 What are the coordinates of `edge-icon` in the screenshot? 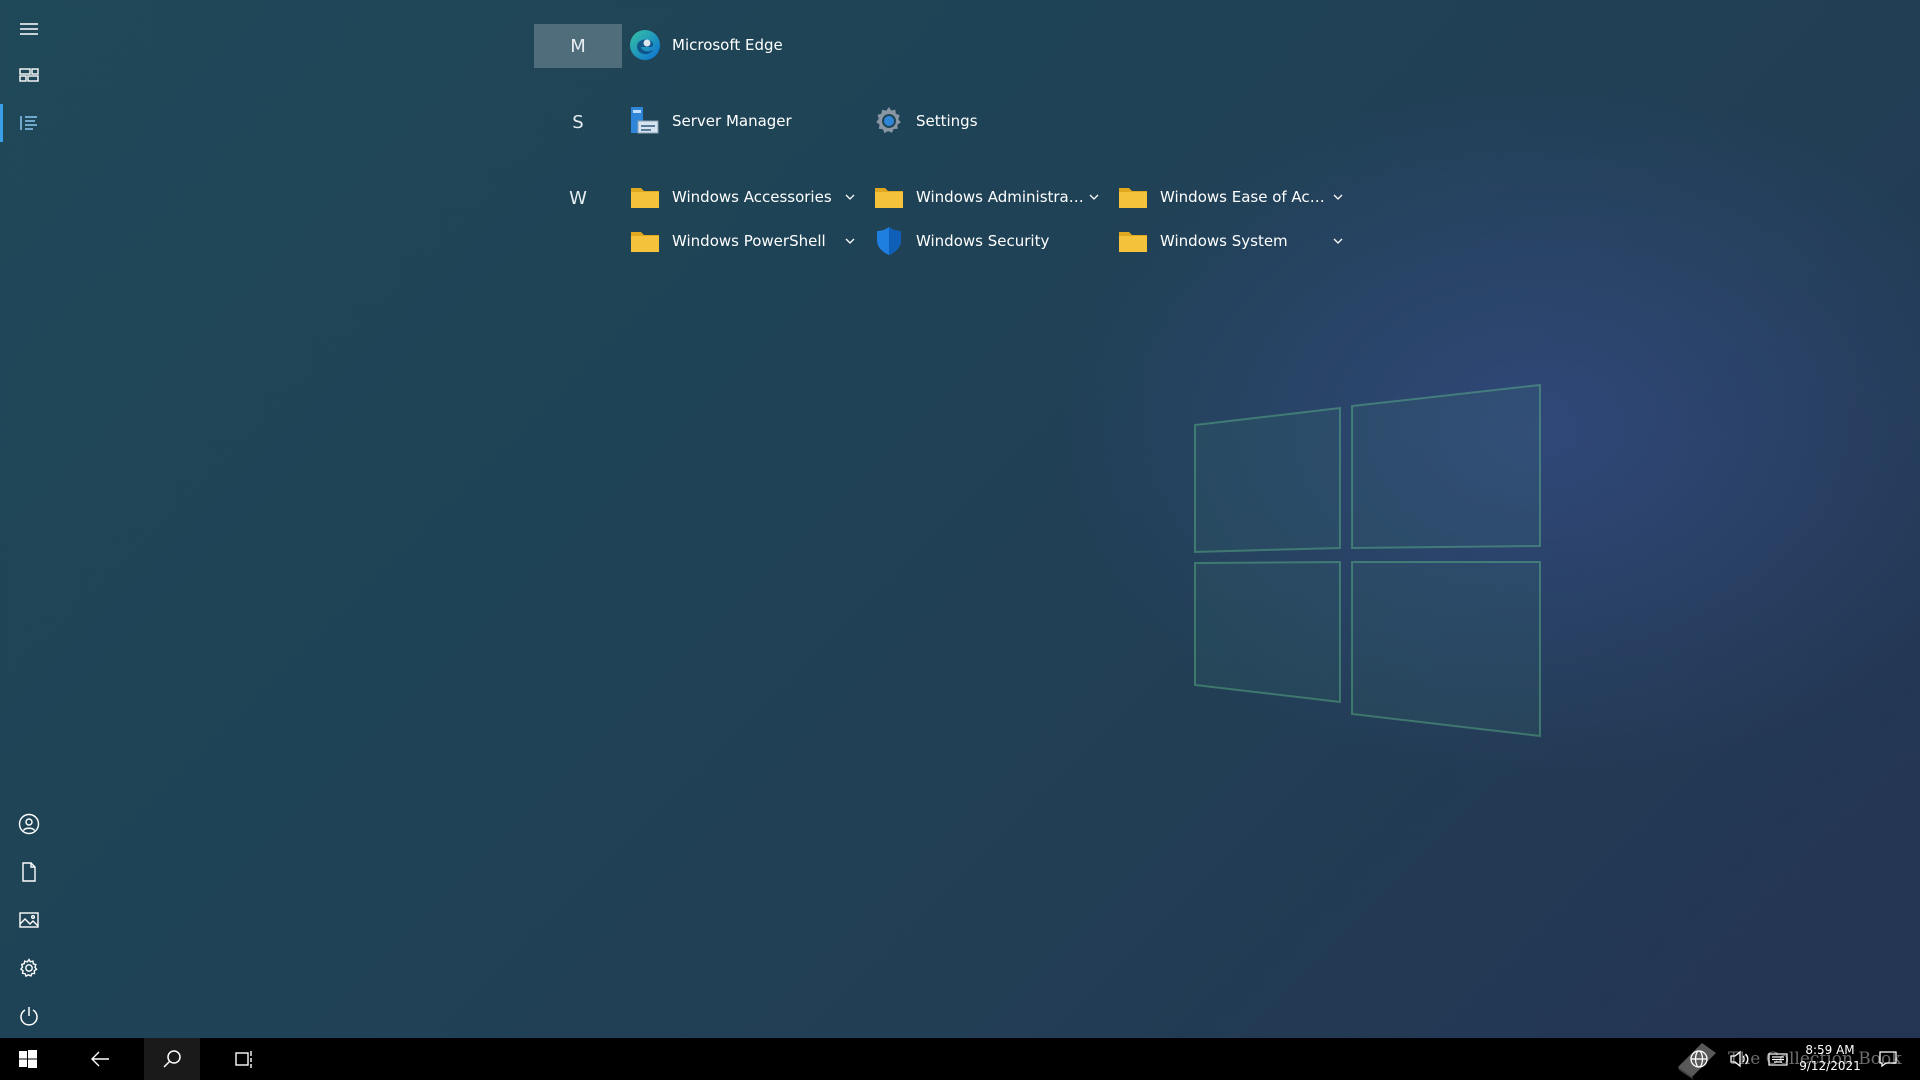 It's located at (645, 45).